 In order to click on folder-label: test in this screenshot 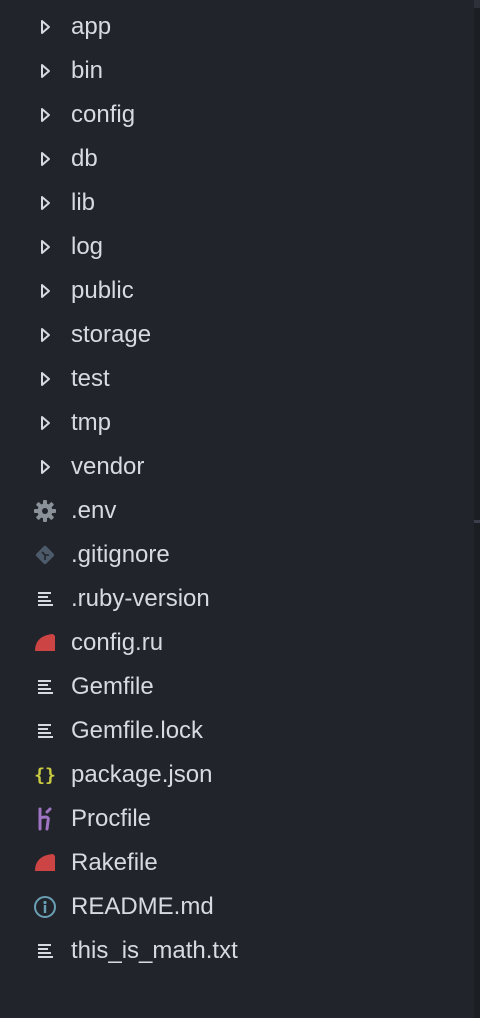, I will do `click(90, 378)`.